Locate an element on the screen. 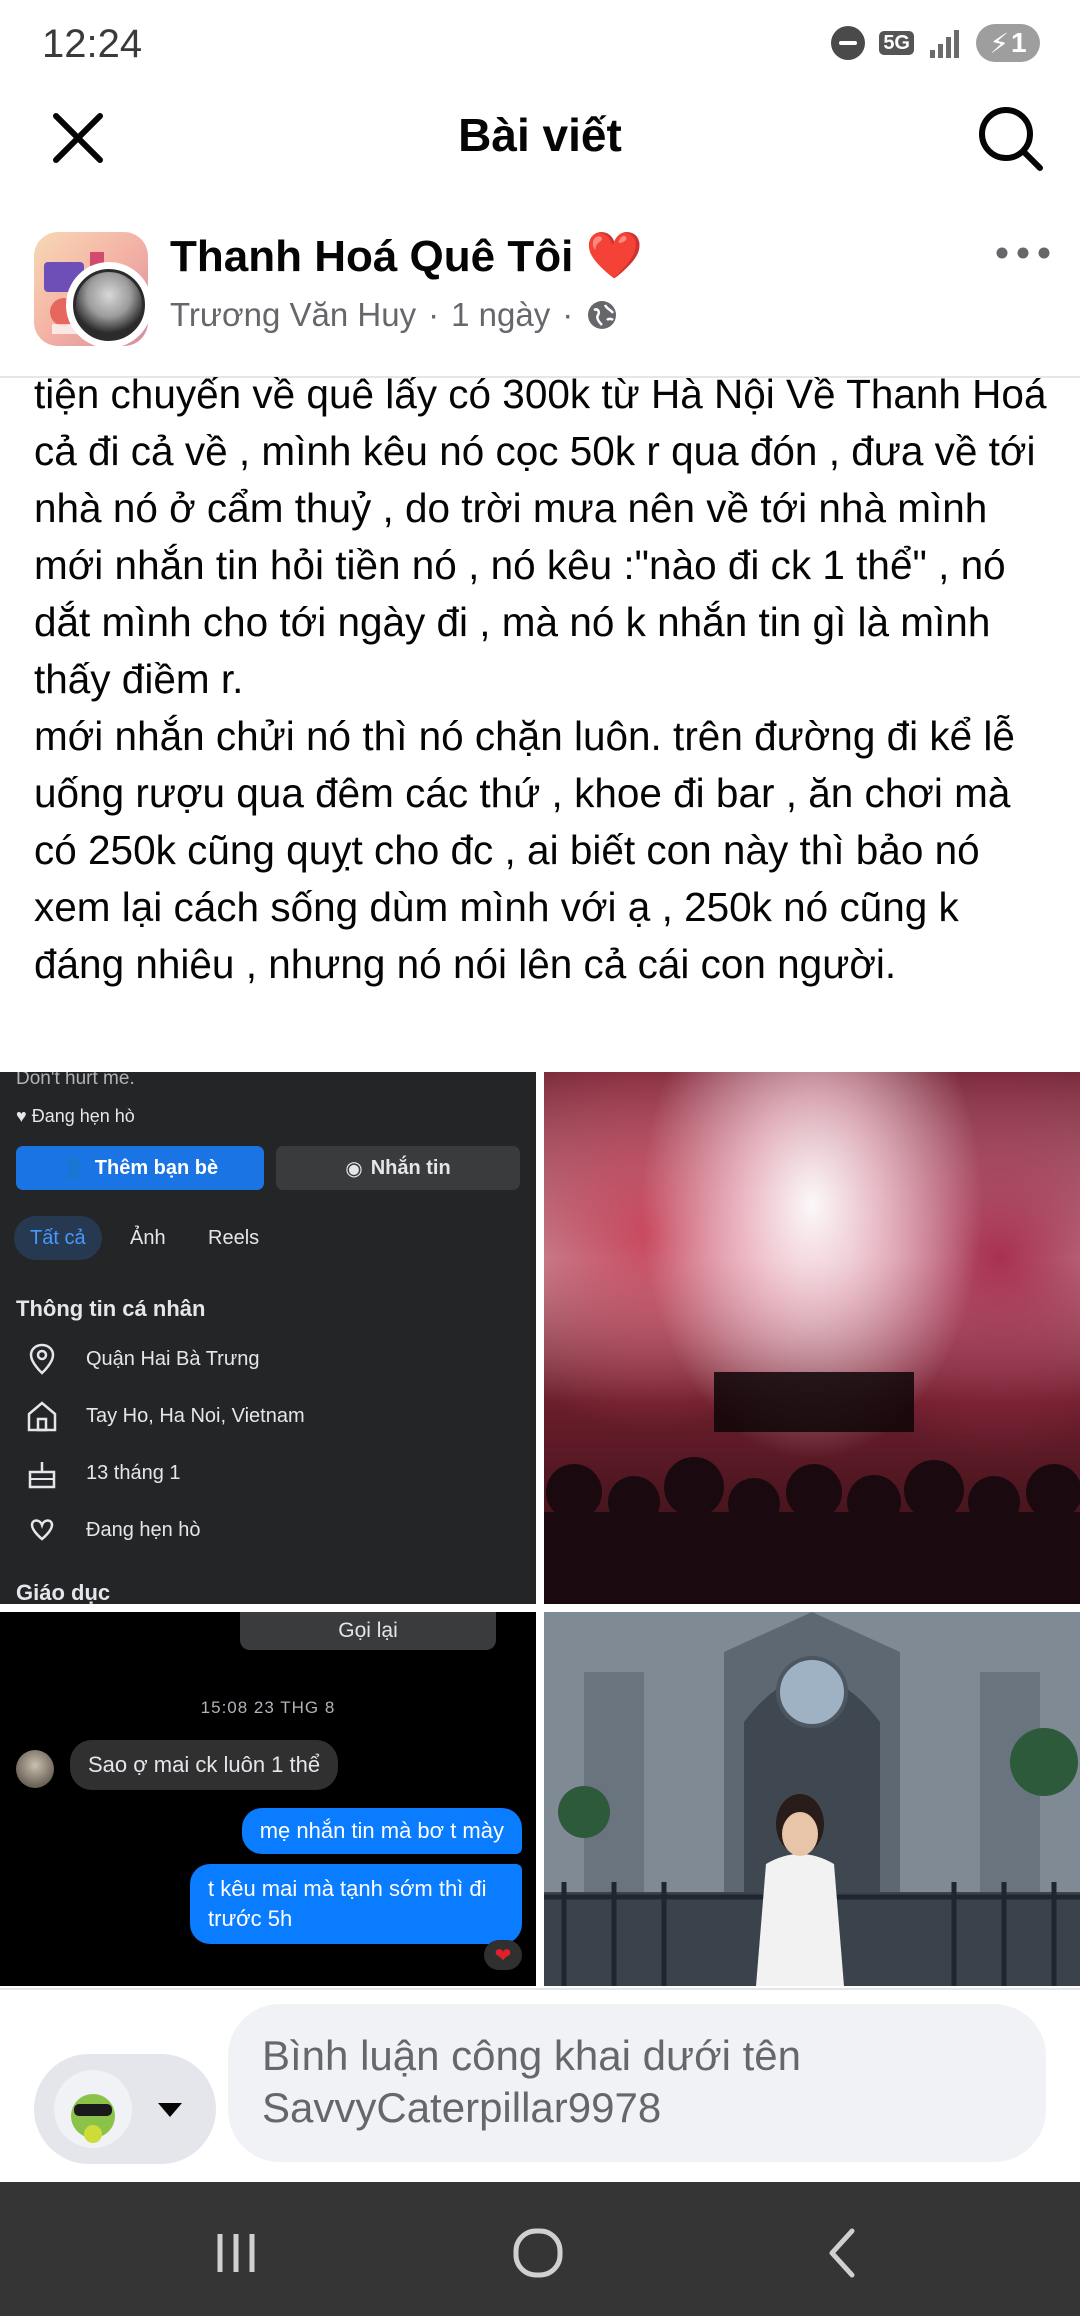  author-avatar is located at coordinates (109, 305).